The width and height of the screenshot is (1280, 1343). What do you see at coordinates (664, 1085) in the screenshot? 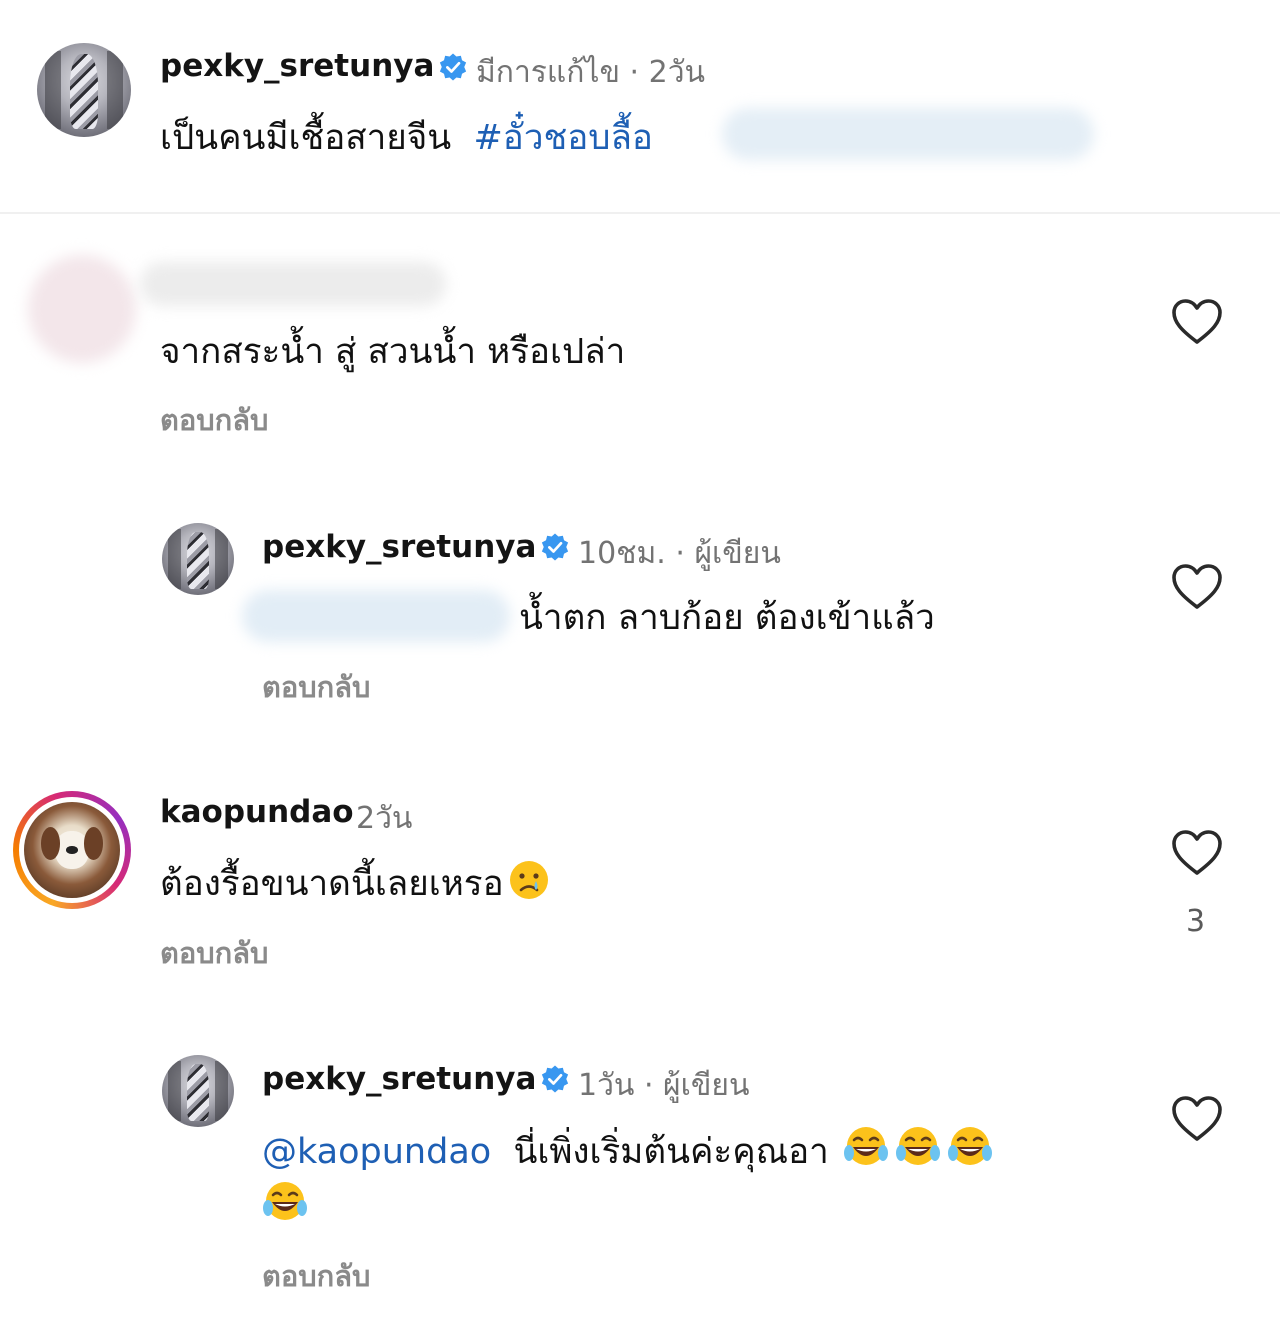
I see `reply-meta: 1วัน · ผู้เขียน` at bounding box center [664, 1085].